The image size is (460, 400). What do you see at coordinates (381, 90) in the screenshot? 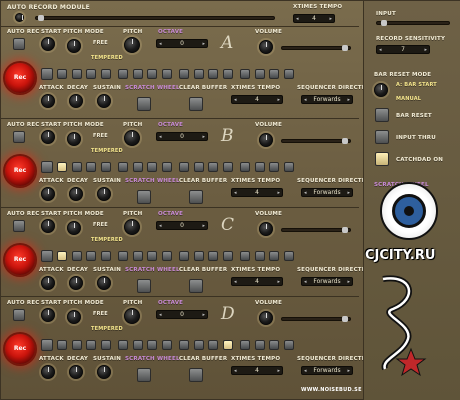
I see `bar-reset-mode-knob` at bounding box center [381, 90].